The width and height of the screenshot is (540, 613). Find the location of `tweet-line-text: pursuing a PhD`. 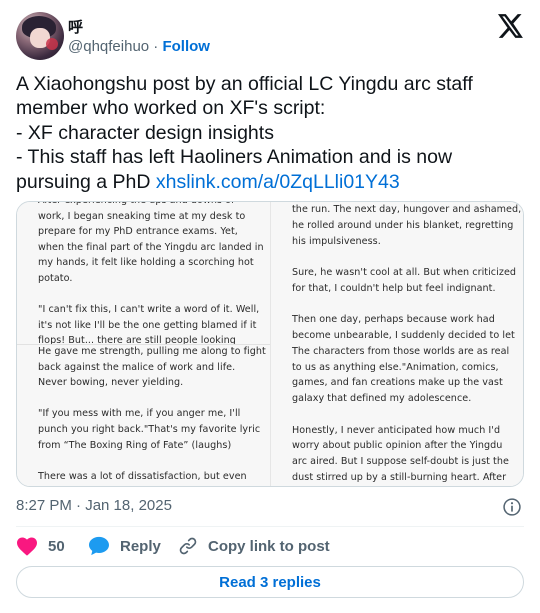

tweet-line-text: pursuing a PhD is located at coordinates (86, 181).